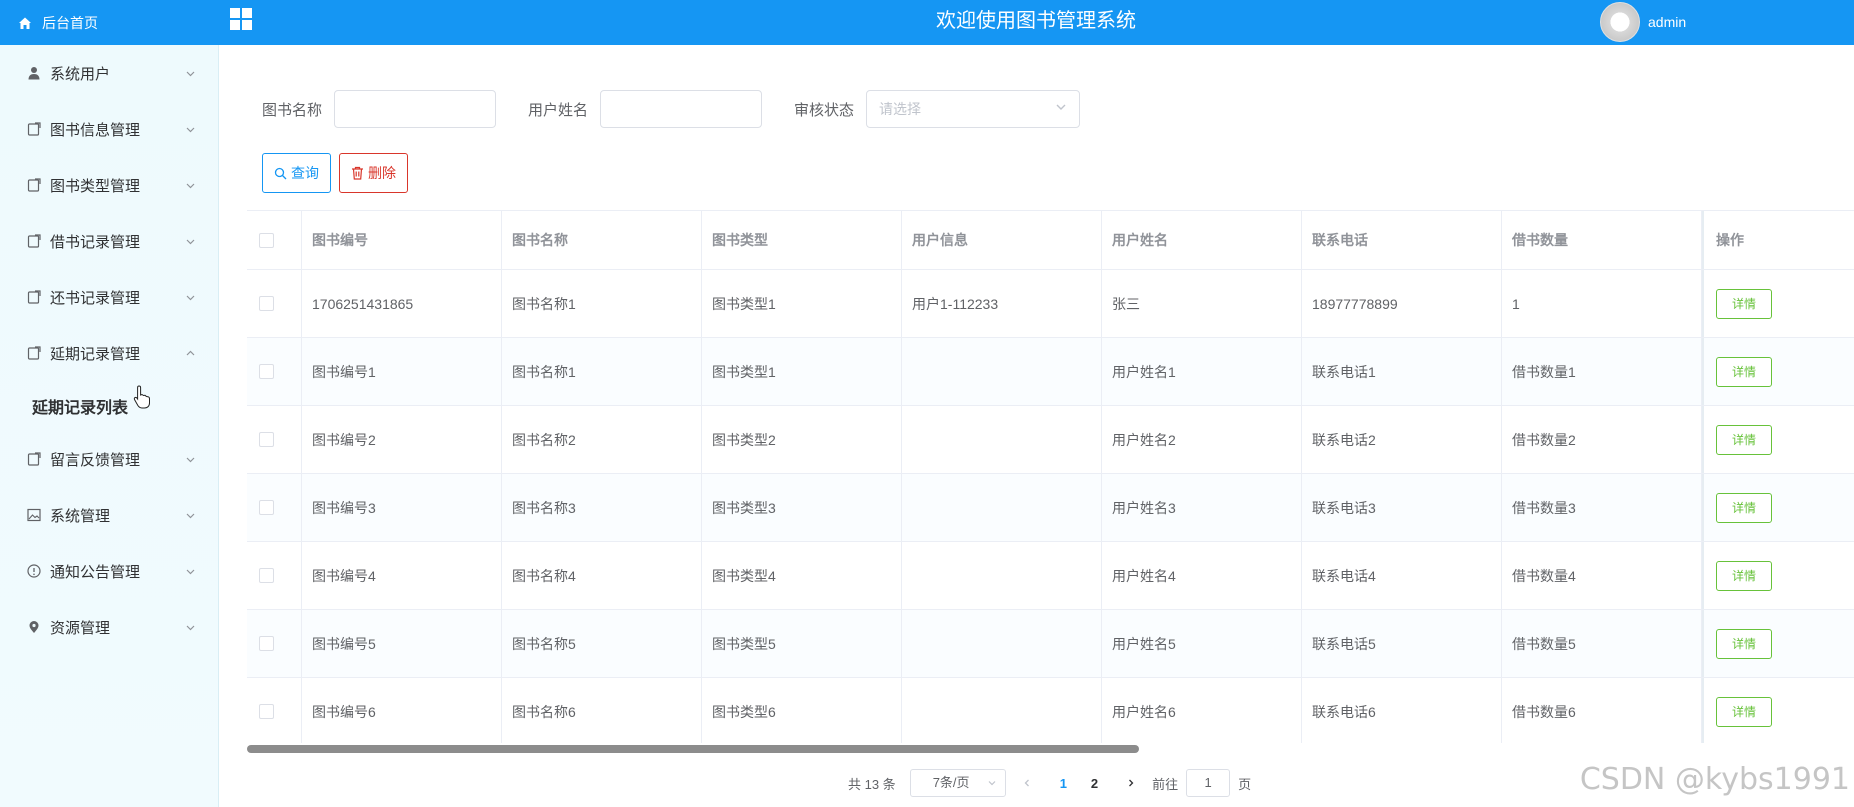 Image resolution: width=1854 pixels, height=807 pixels. I want to click on chevron-right-icon, so click(1131, 782).